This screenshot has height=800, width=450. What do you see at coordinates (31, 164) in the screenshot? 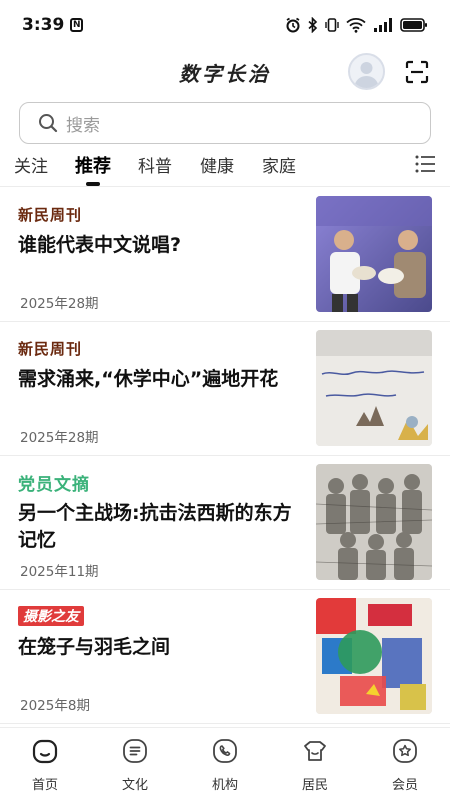
I see `tab-follow: 关注` at bounding box center [31, 164].